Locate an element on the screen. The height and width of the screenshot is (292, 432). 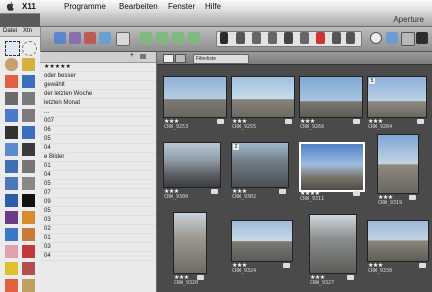
photo-thumbnail: ★★★ CRW_9253 is located at coordinates (195, 104).